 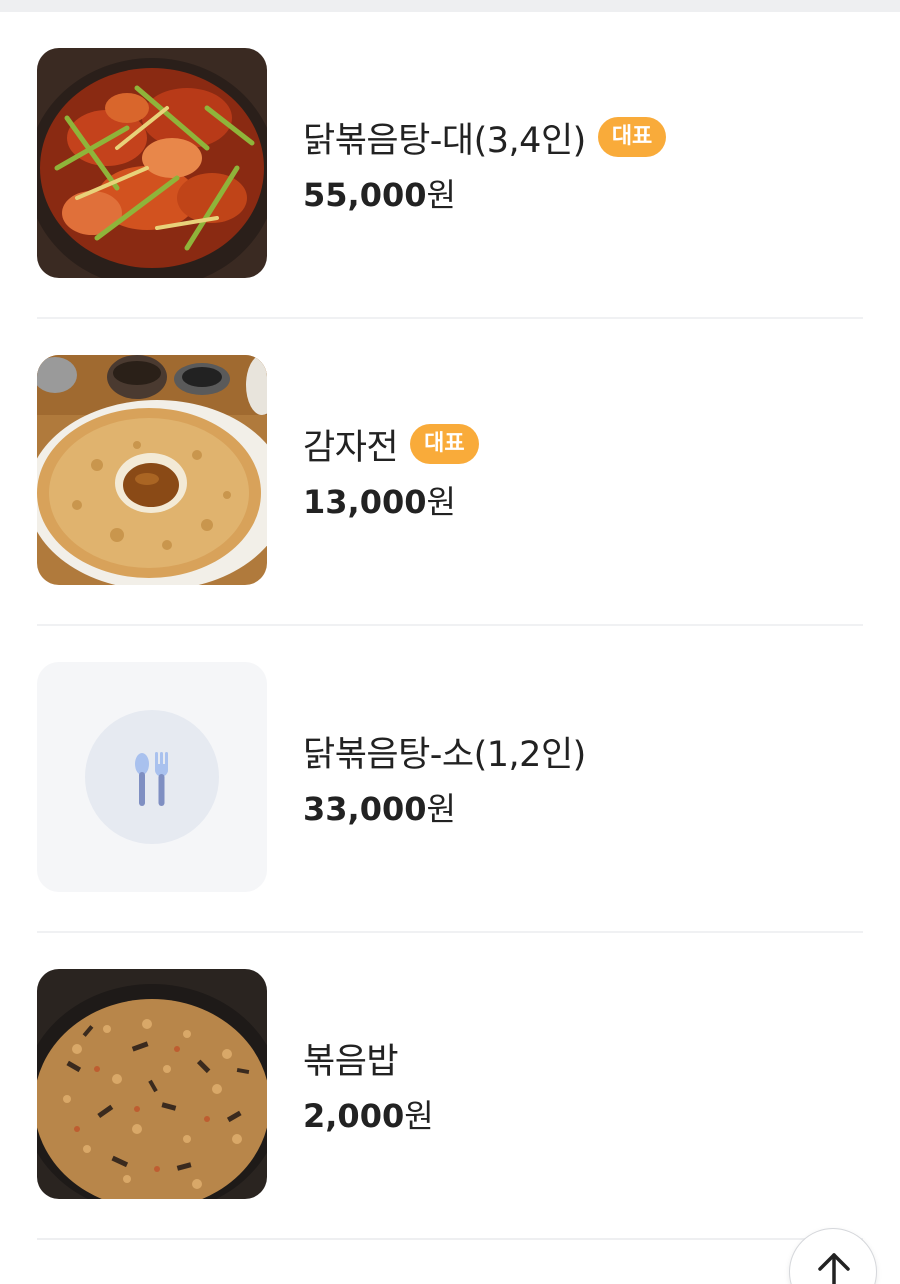 I want to click on menu-item-price: 33,000 원, so click(x=444, y=806).